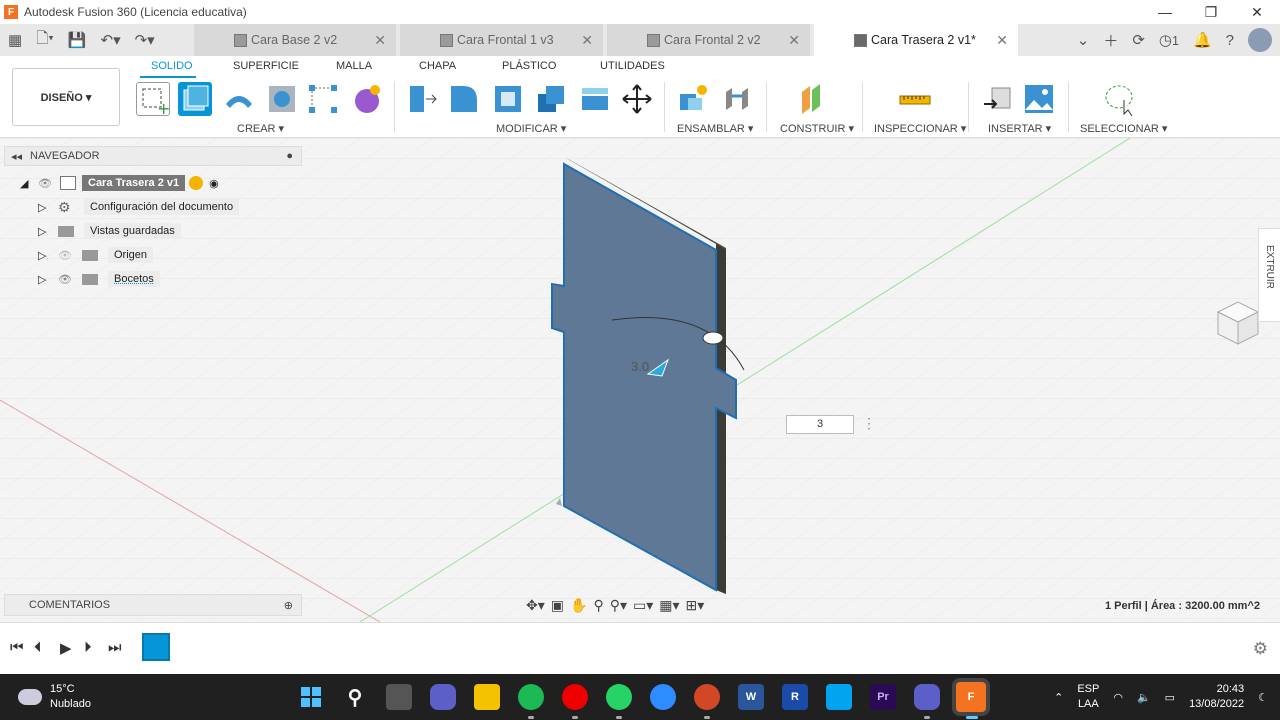 This screenshot has width=1280, height=720. Describe the element at coordinates (971, 697) in the screenshot. I see `fusion-360-taskbar-icon: F` at that location.